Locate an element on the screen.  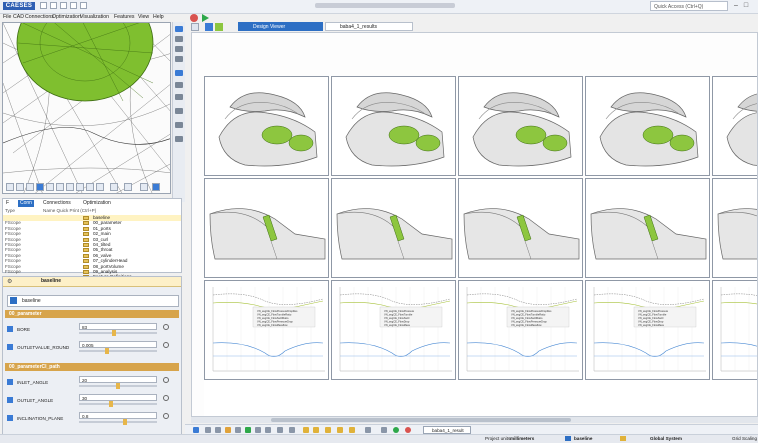
curve-icon is located at coordinates (179, 49).